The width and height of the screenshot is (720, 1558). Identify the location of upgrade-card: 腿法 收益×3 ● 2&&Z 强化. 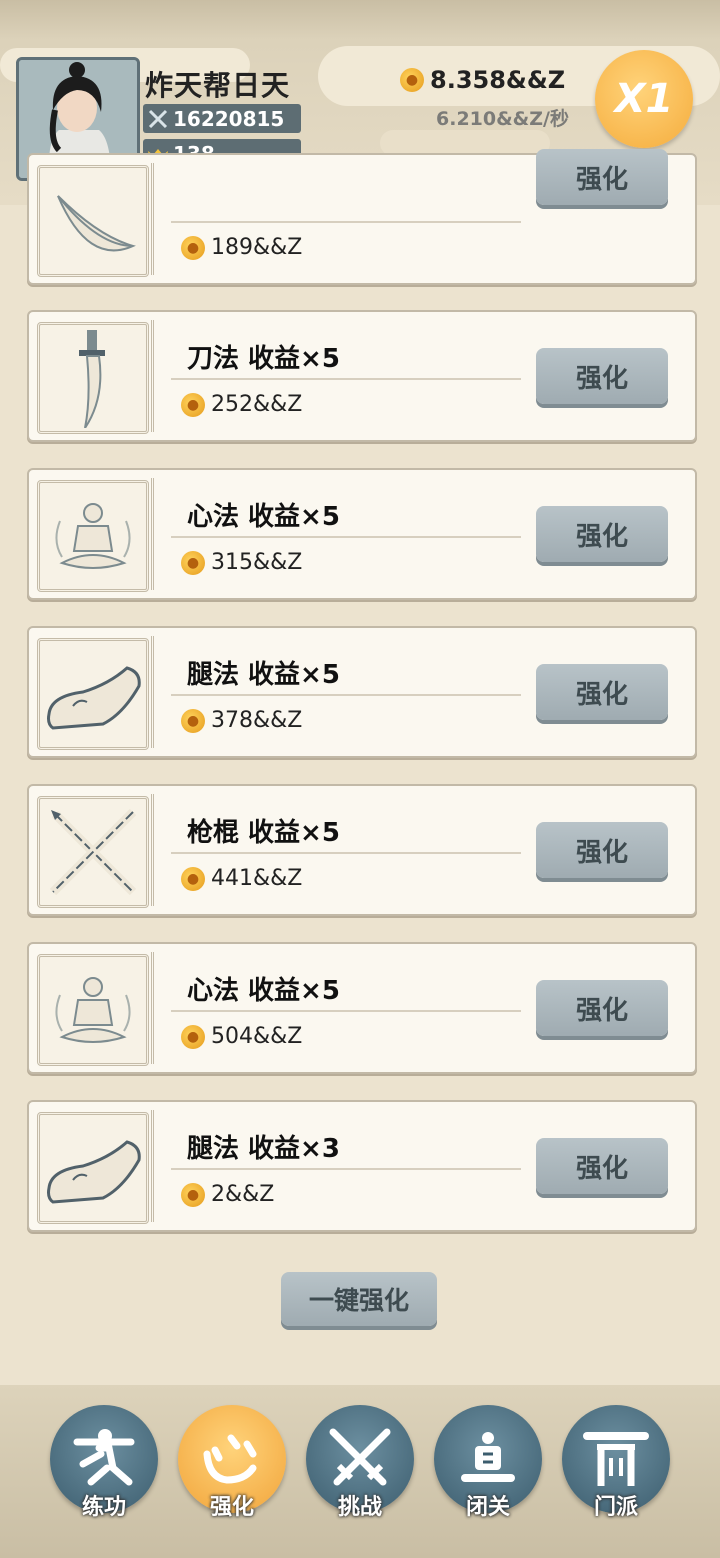
(362, 1166).